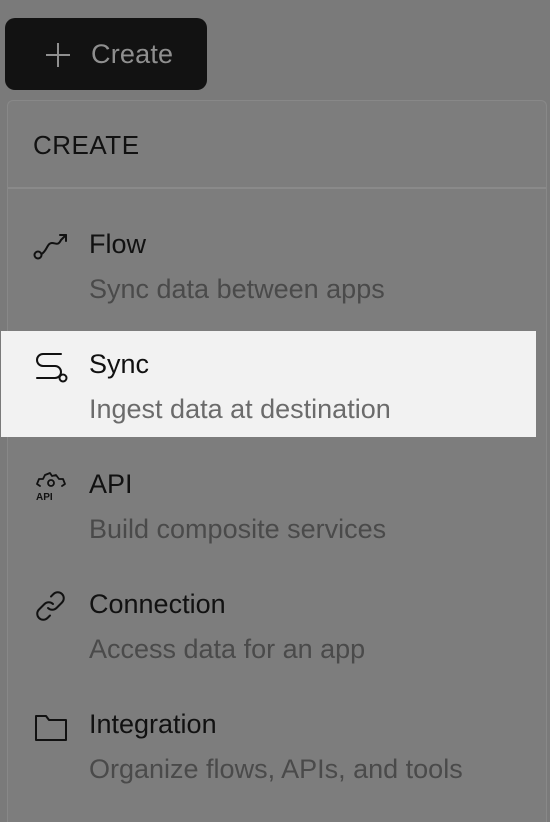 This screenshot has height=822, width=550. I want to click on menu-item-title: API, so click(111, 484).